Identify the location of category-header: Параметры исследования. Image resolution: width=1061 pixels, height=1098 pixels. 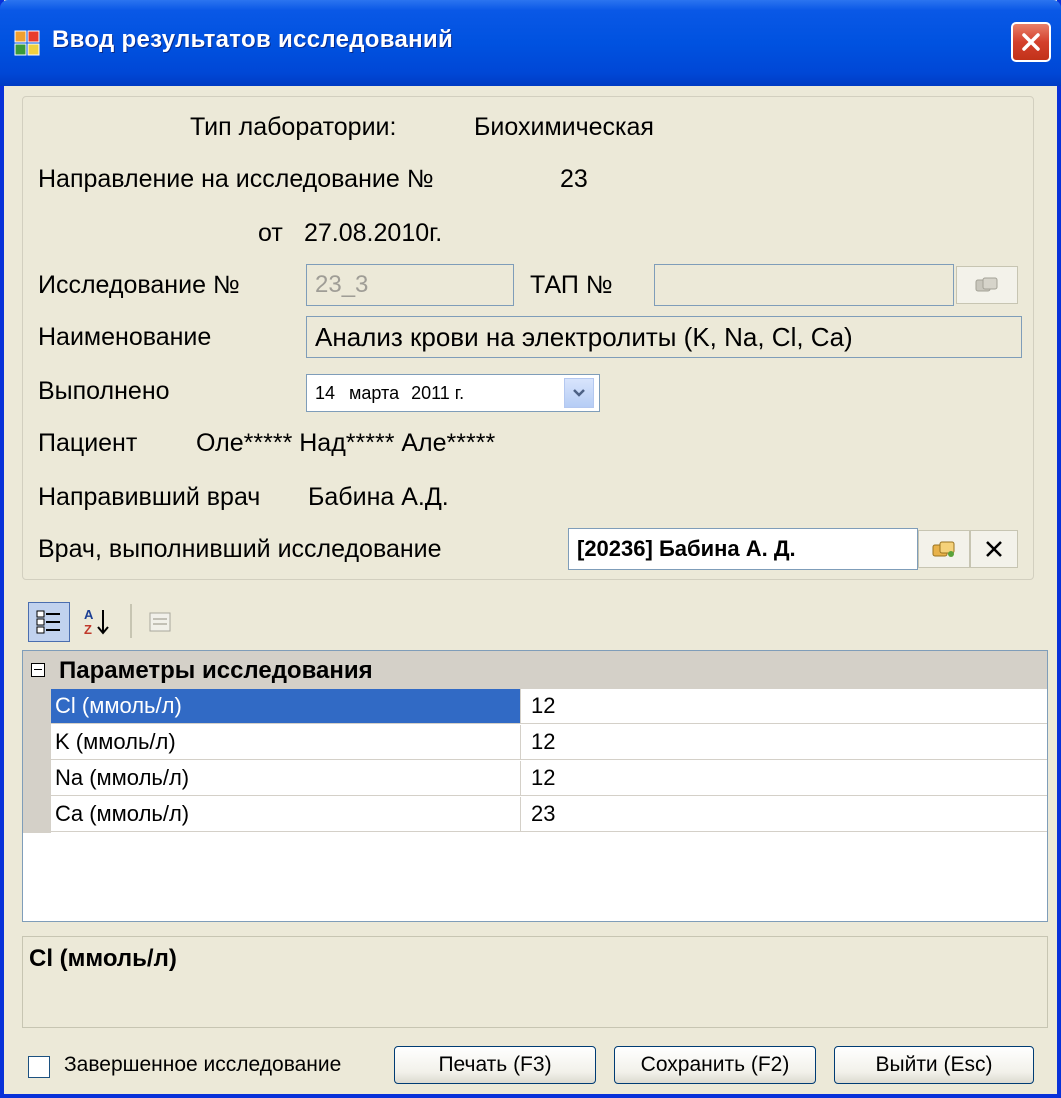
(535, 670).